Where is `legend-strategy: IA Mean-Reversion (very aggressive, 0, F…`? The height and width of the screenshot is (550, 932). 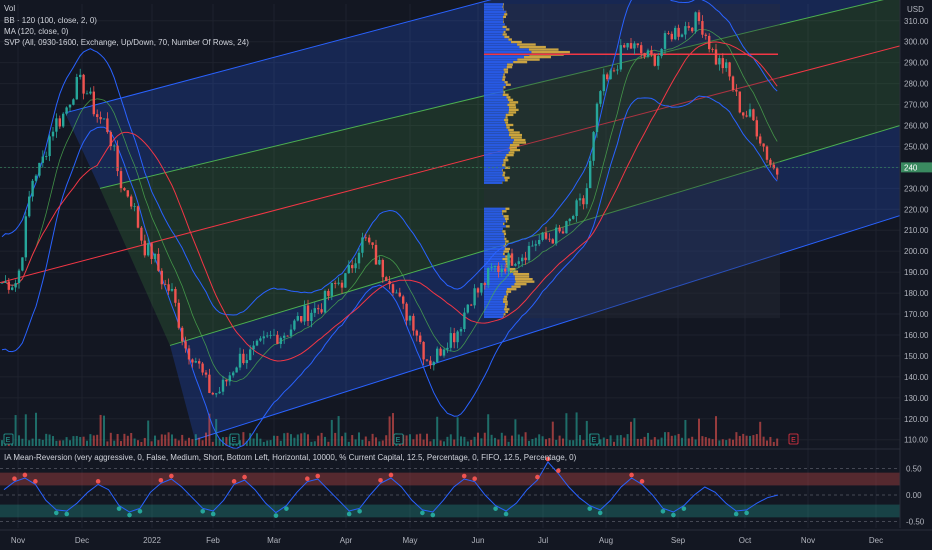 legend-strategy: IA Mean-Reversion (very aggressive, 0, F… is located at coordinates (290, 458).